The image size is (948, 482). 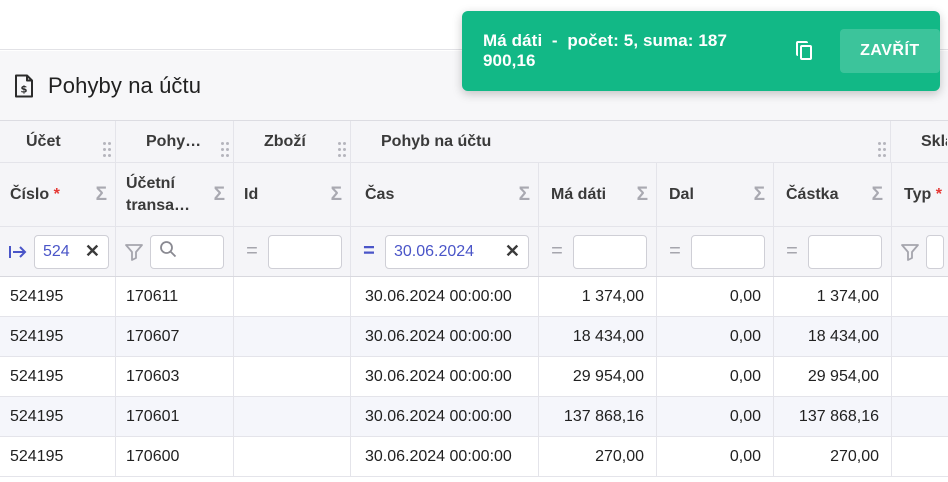 What do you see at coordinates (175, 194) in the screenshot?
I see `column-header-ucetni-transakce: Účetní transa… Σ` at bounding box center [175, 194].